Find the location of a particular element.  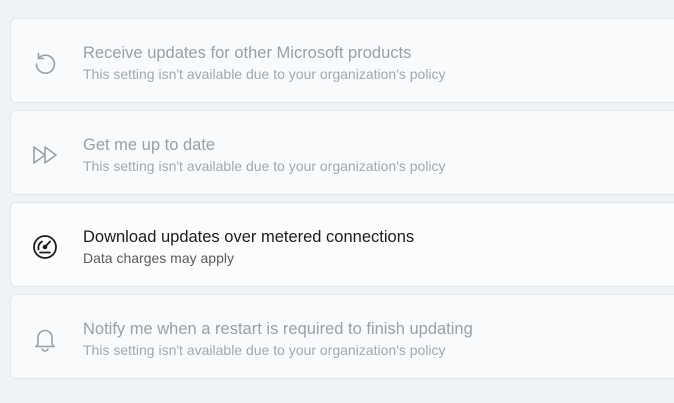

bell-icon is located at coordinates (45, 339).